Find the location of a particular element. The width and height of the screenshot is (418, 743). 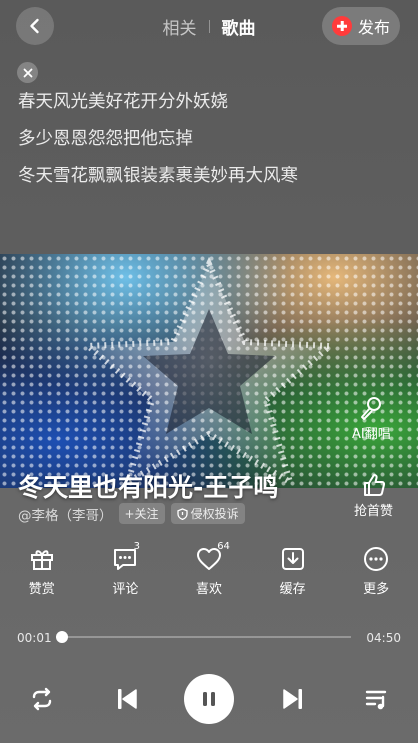

repeat-button is located at coordinates (42, 699).